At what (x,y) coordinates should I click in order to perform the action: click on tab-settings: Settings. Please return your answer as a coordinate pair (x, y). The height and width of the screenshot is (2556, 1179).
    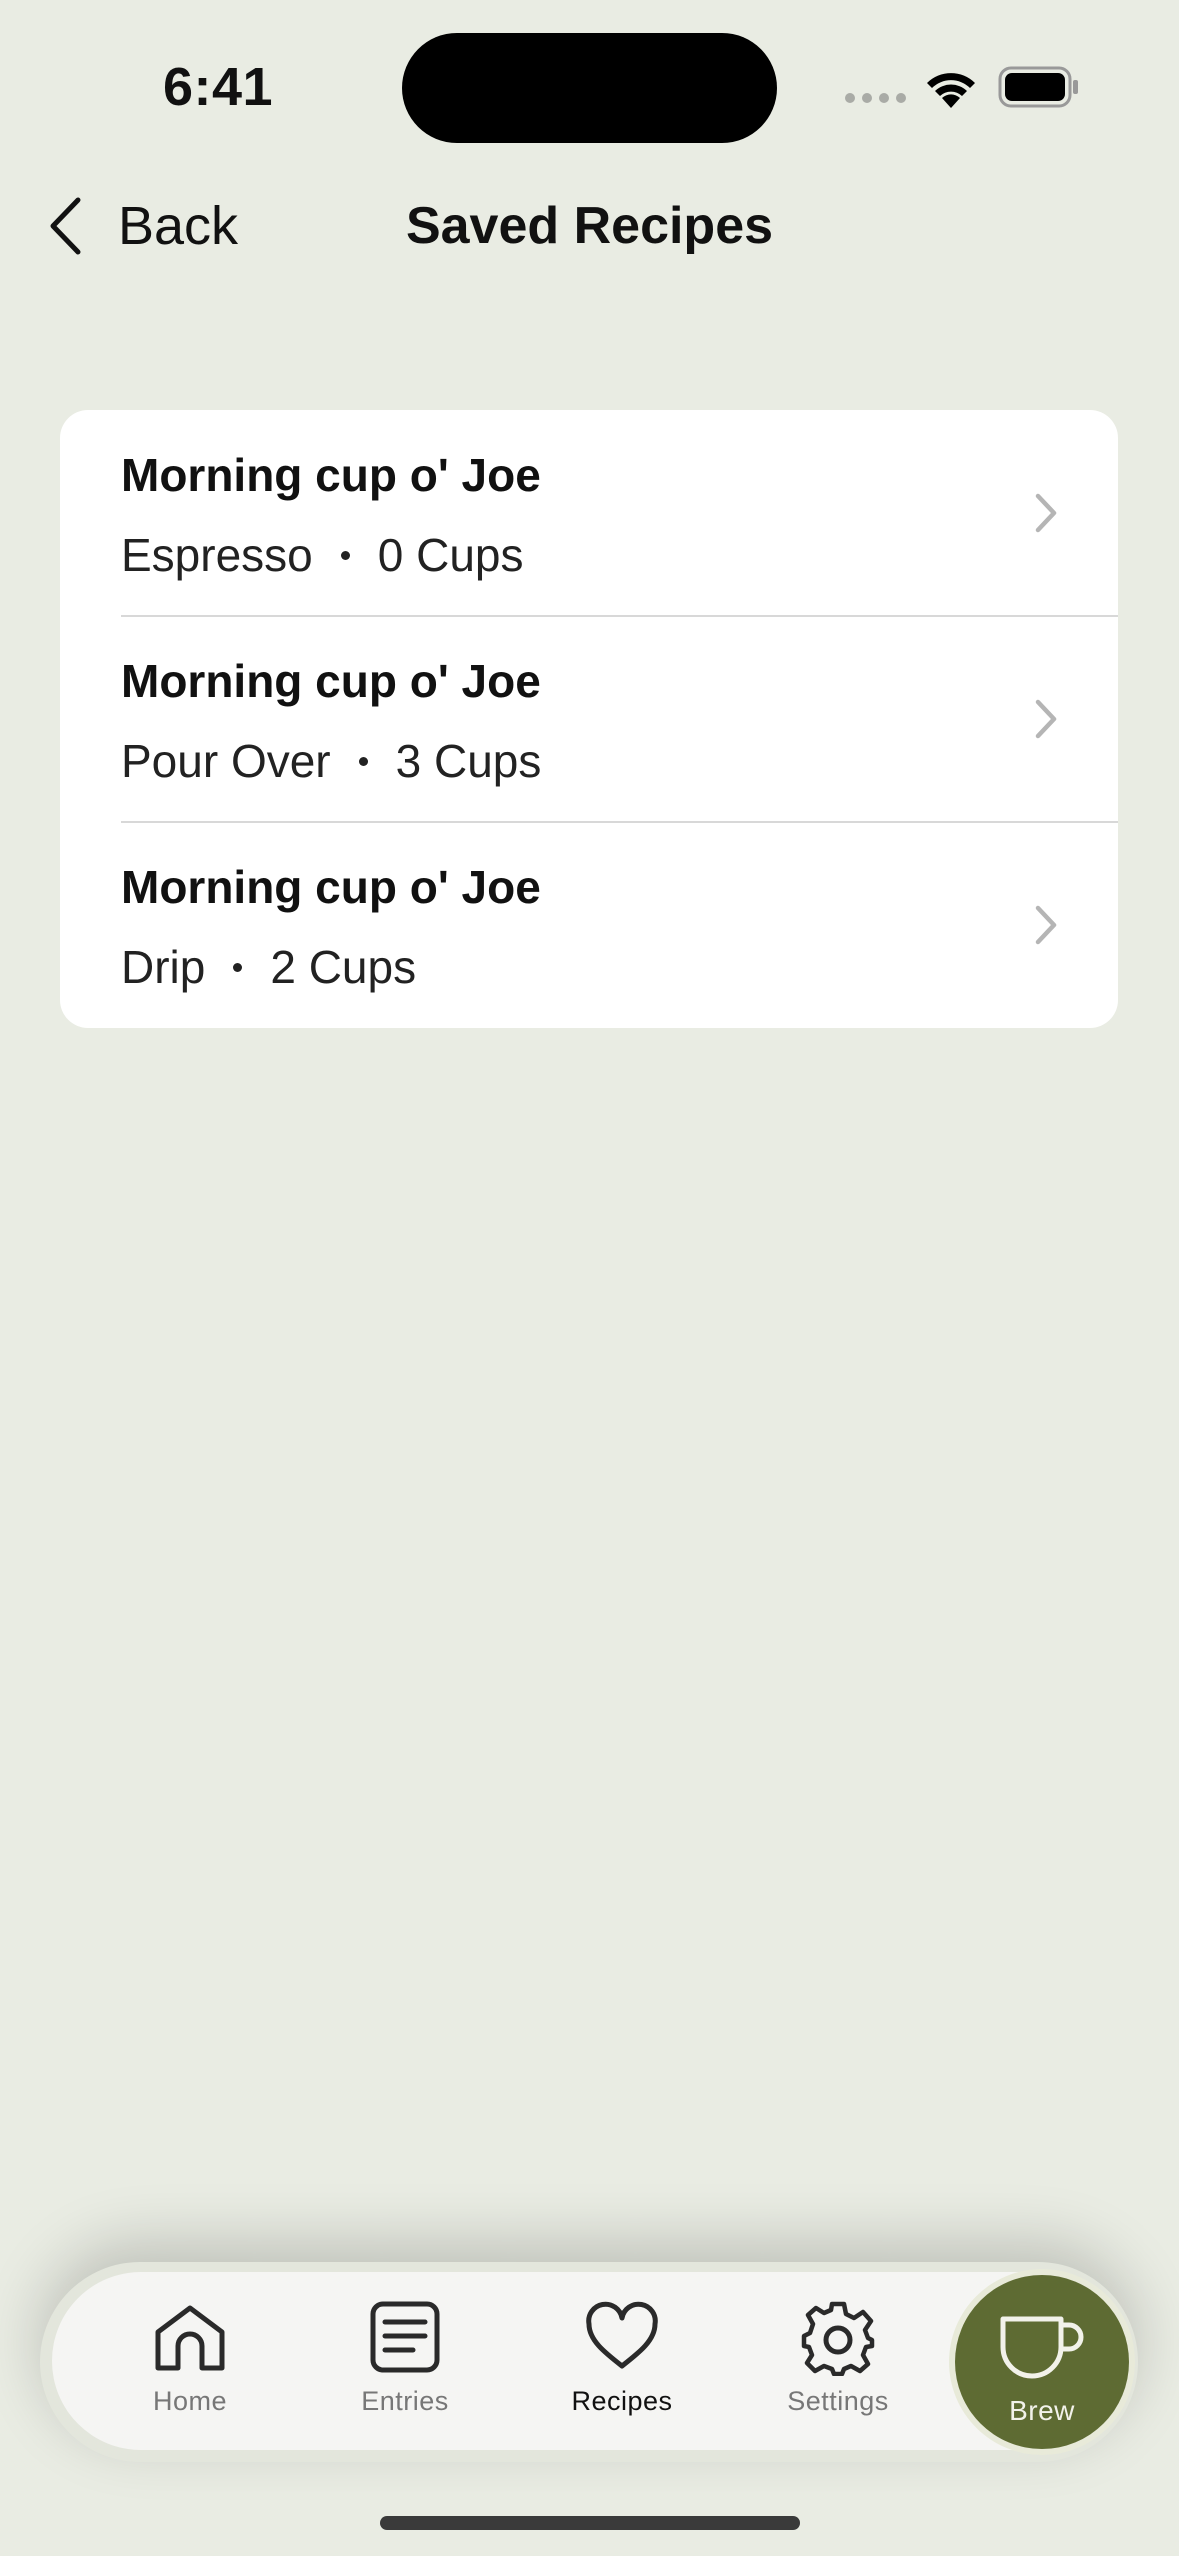
    Looking at the image, I should click on (838, 2365).